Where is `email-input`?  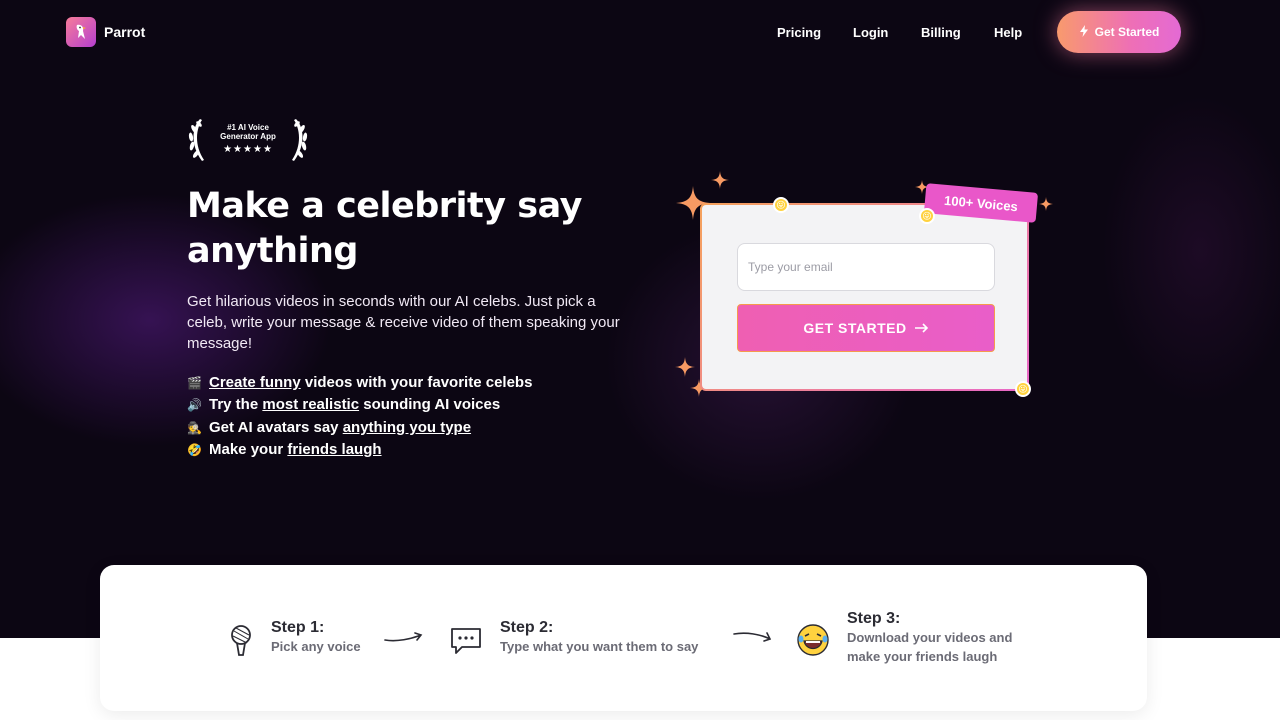
email-input is located at coordinates (866, 267).